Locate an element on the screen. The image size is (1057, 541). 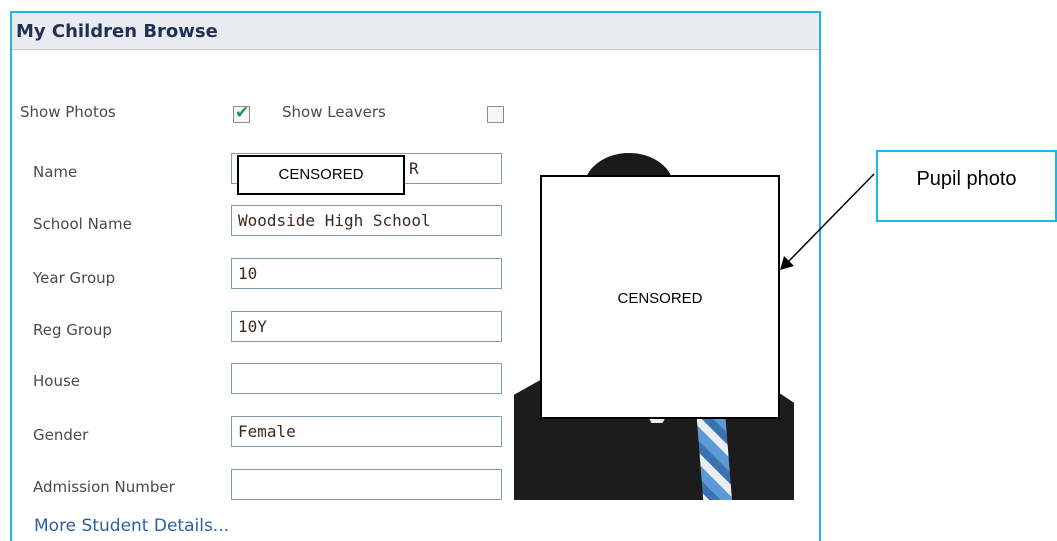
school-name-field: Woodside High School is located at coordinates (366, 220).